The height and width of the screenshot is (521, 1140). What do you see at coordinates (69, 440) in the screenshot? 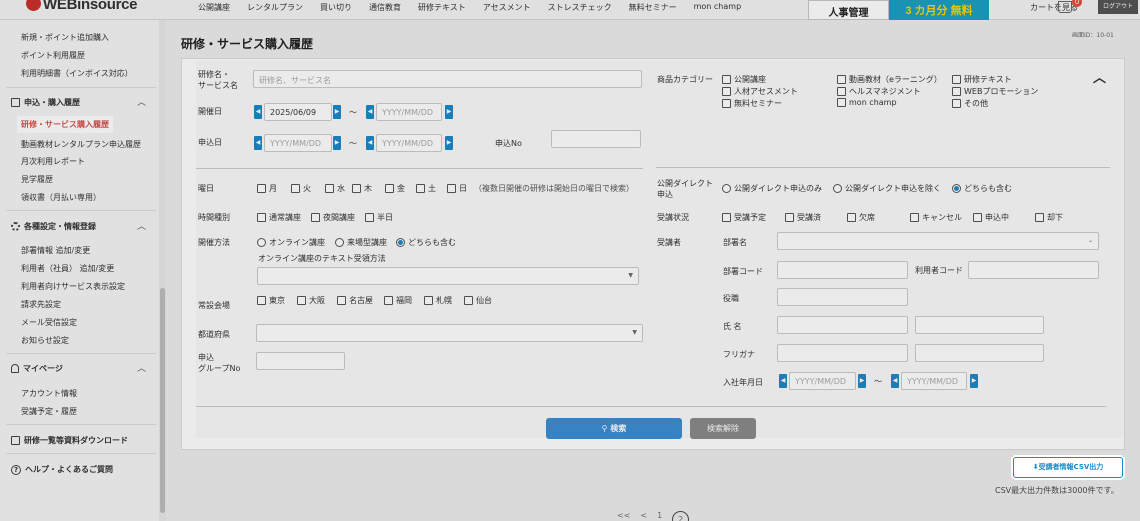
I see `sidebar-item-download: 研修一覧等資料ダウンロード` at bounding box center [69, 440].